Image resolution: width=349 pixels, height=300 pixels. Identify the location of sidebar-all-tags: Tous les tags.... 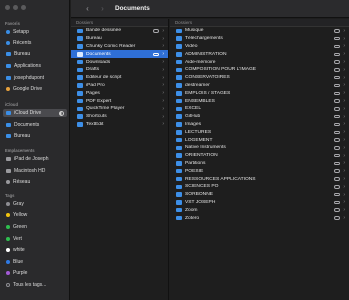
(35, 285).